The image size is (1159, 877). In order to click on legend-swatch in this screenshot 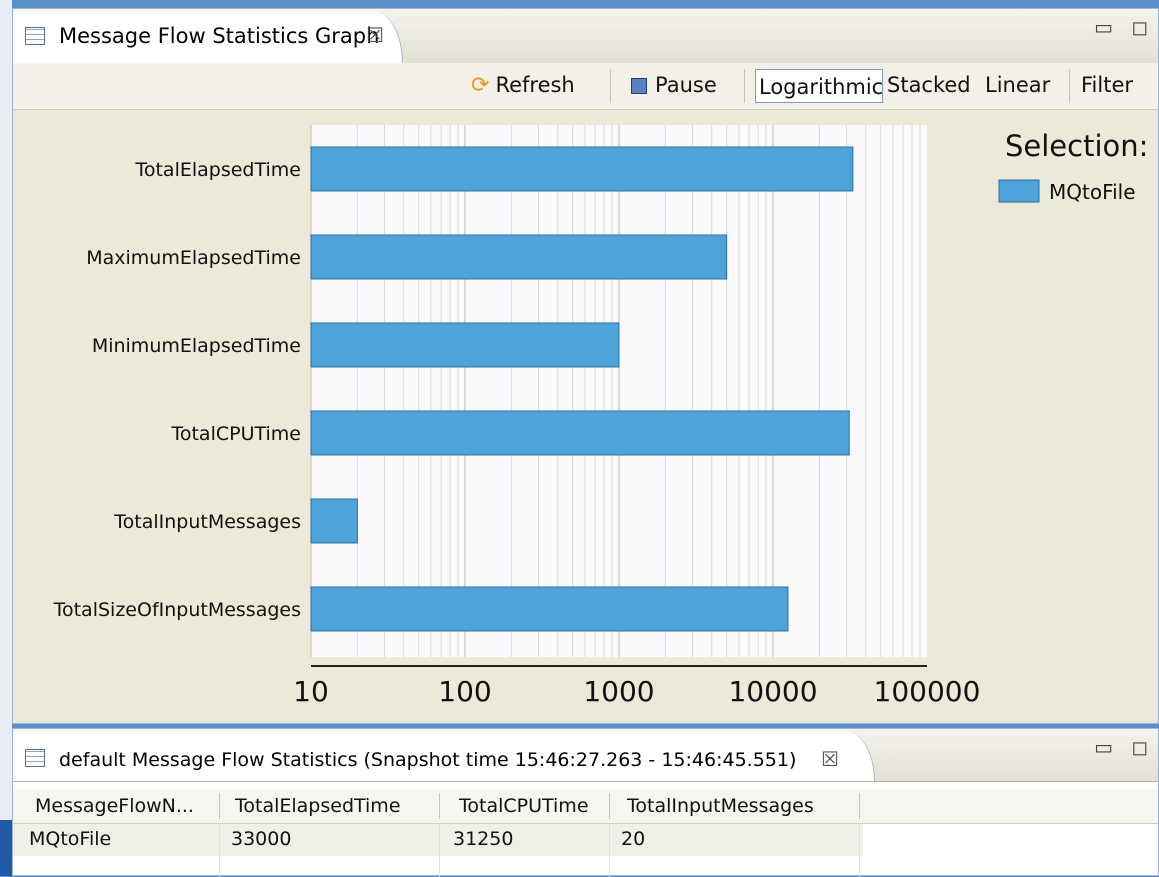, I will do `click(1019, 191)`.